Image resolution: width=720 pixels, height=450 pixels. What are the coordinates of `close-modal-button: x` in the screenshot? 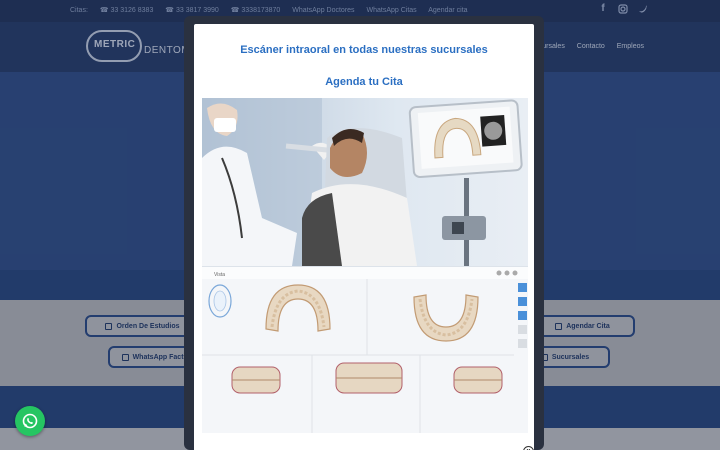 It's located at (528, 448).